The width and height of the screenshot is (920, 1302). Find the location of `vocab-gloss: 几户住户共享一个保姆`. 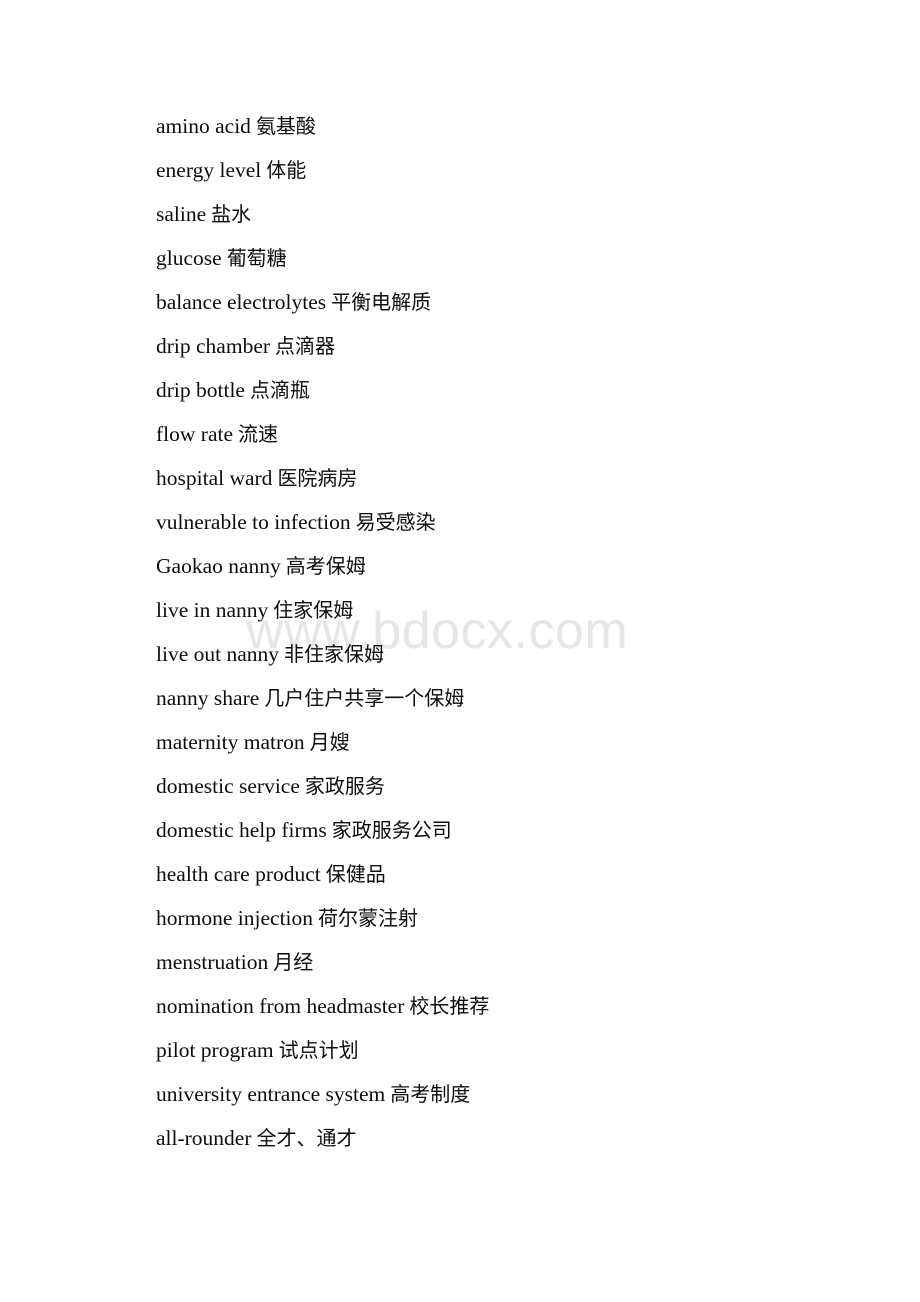

vocab-gloss: 几户住户共享一个保姆 is located at coordinates (364, 698).